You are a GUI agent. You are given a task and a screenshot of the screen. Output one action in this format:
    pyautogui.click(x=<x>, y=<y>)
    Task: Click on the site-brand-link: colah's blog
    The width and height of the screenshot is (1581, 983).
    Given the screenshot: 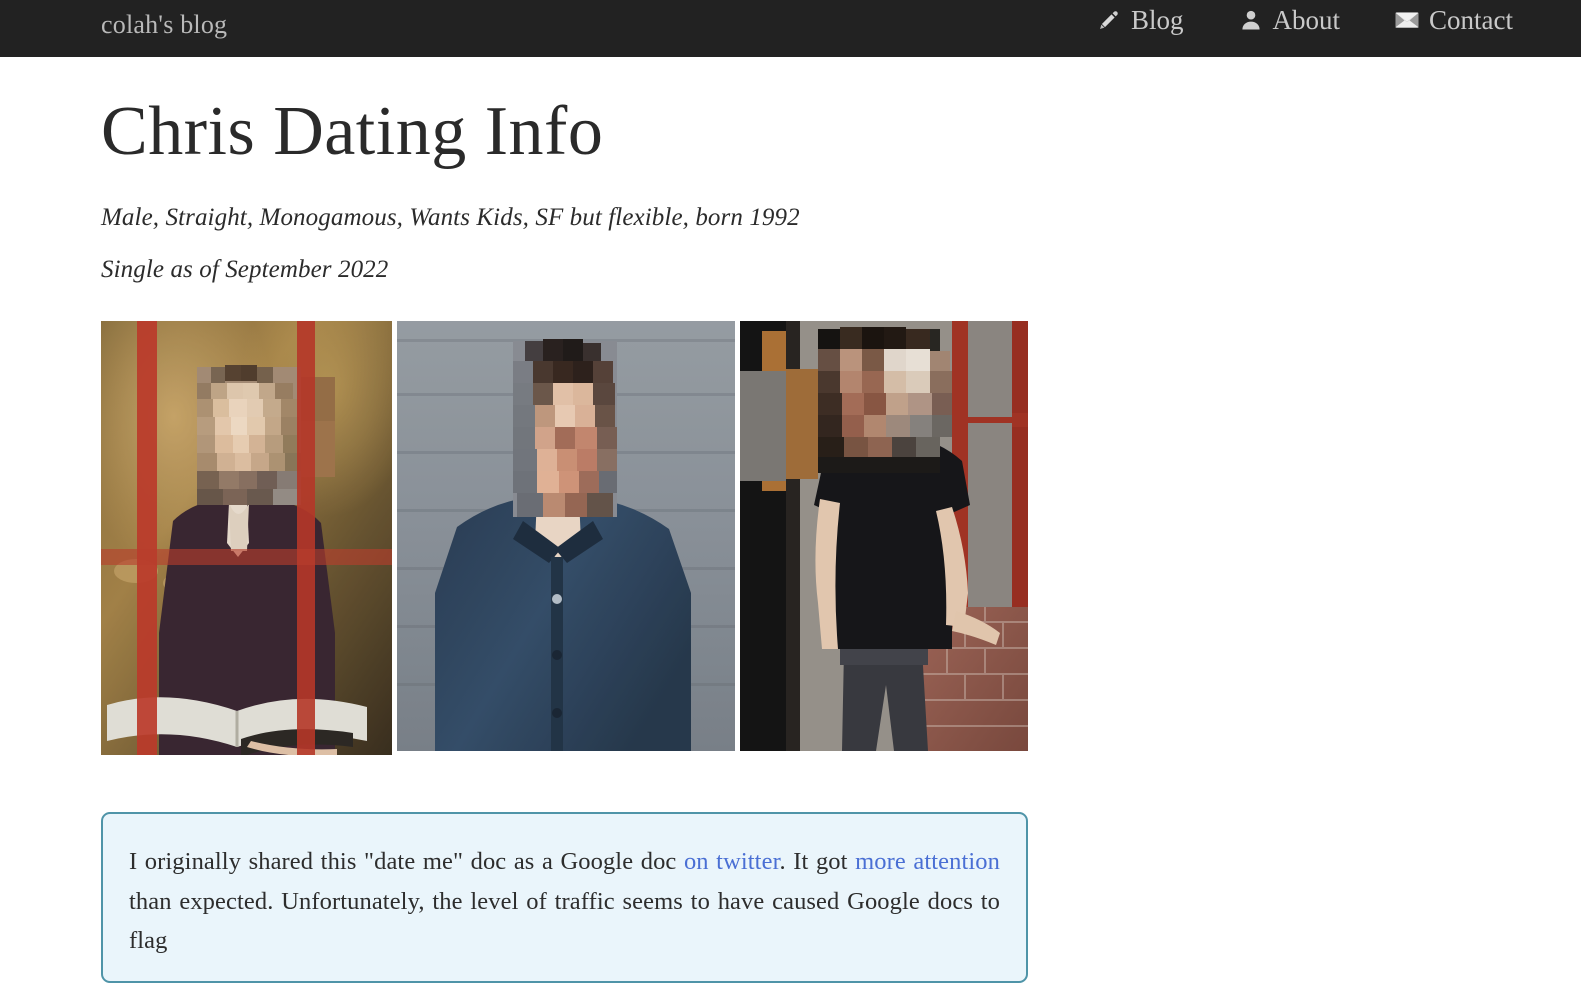 What is the action you would take?
    pyautogui.click(x=164, y=25)
    